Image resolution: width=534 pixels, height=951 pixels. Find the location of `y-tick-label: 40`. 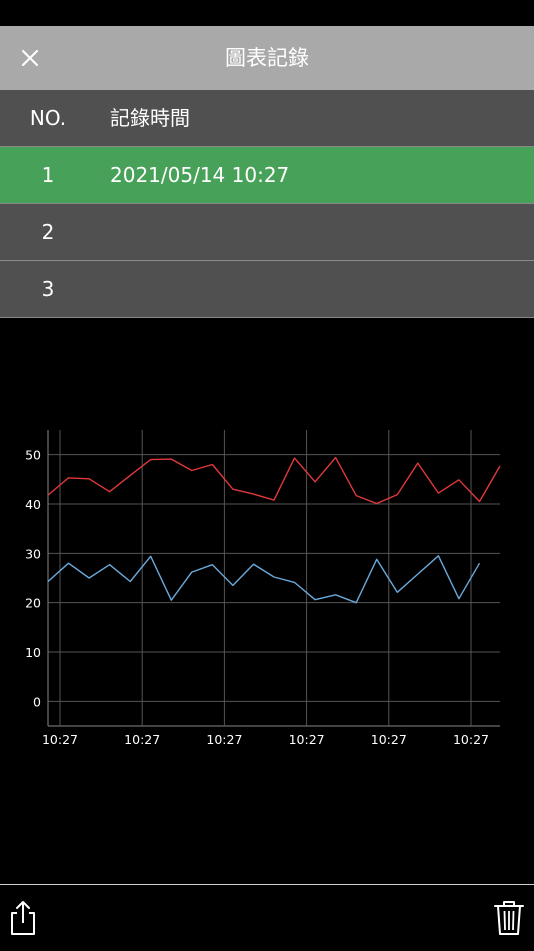

y-tick-label: 40 is located at coordinates (33, 504).